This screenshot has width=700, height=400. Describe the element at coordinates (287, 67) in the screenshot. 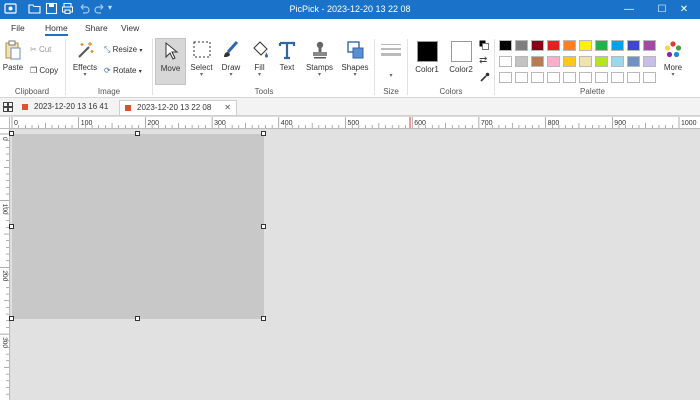

I see `text-label: Text` at that location.